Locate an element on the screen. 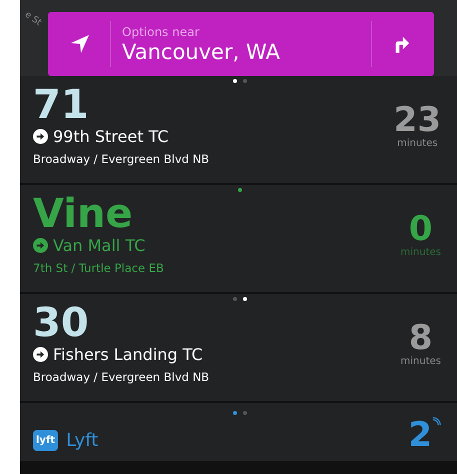  lyft-logo: lyft is located at coordinates (45, 440).